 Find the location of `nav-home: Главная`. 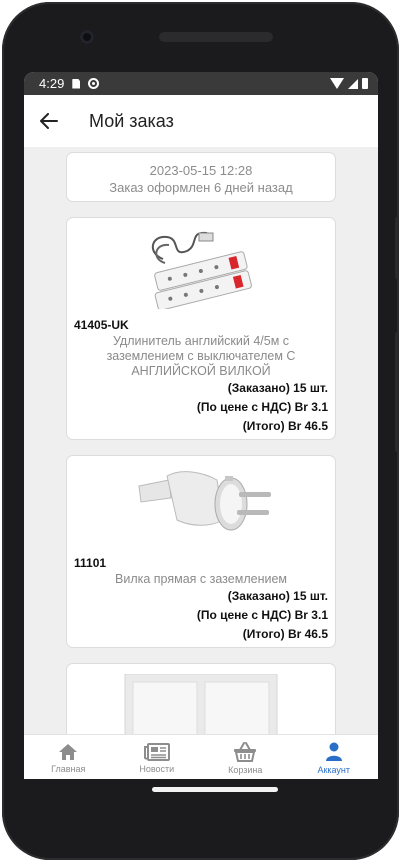

nav-home: Главная is located at coordinates (68, 757).